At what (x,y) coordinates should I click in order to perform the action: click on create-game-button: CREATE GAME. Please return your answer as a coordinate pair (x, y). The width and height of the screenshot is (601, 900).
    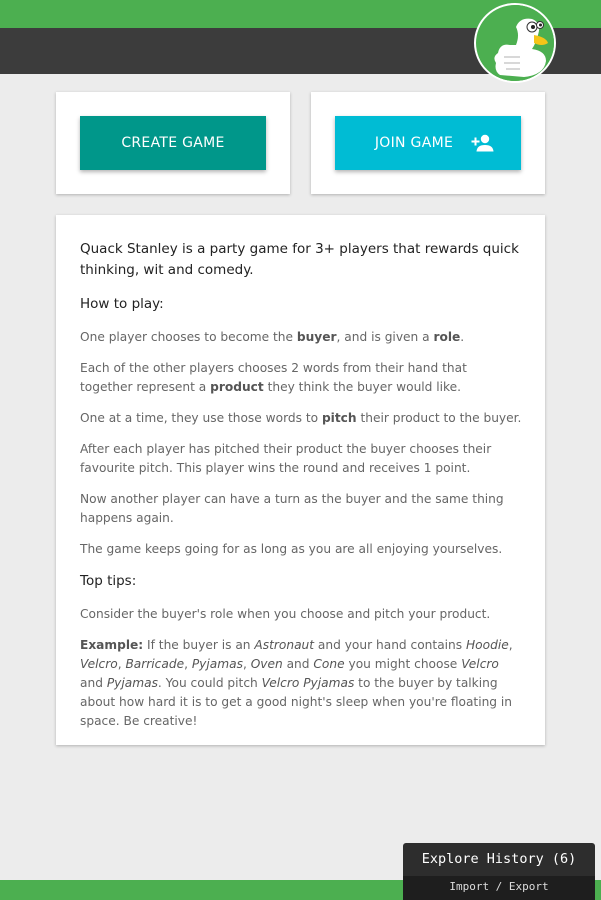
    Looking at the image, I should click on (173, 143).